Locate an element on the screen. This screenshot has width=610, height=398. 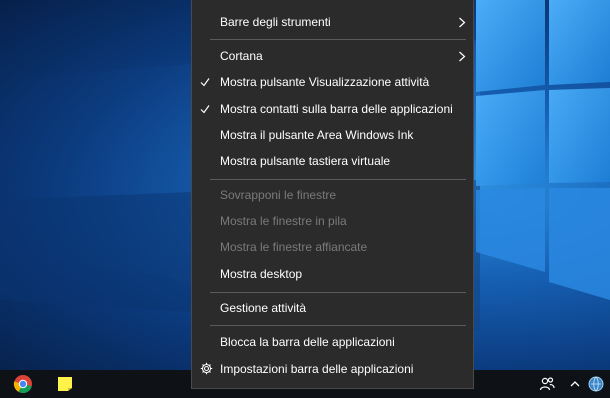
menu-item-show-task-view-button: Mostra pulsante Visualizzazione attività is located at coordinates (332, 82).